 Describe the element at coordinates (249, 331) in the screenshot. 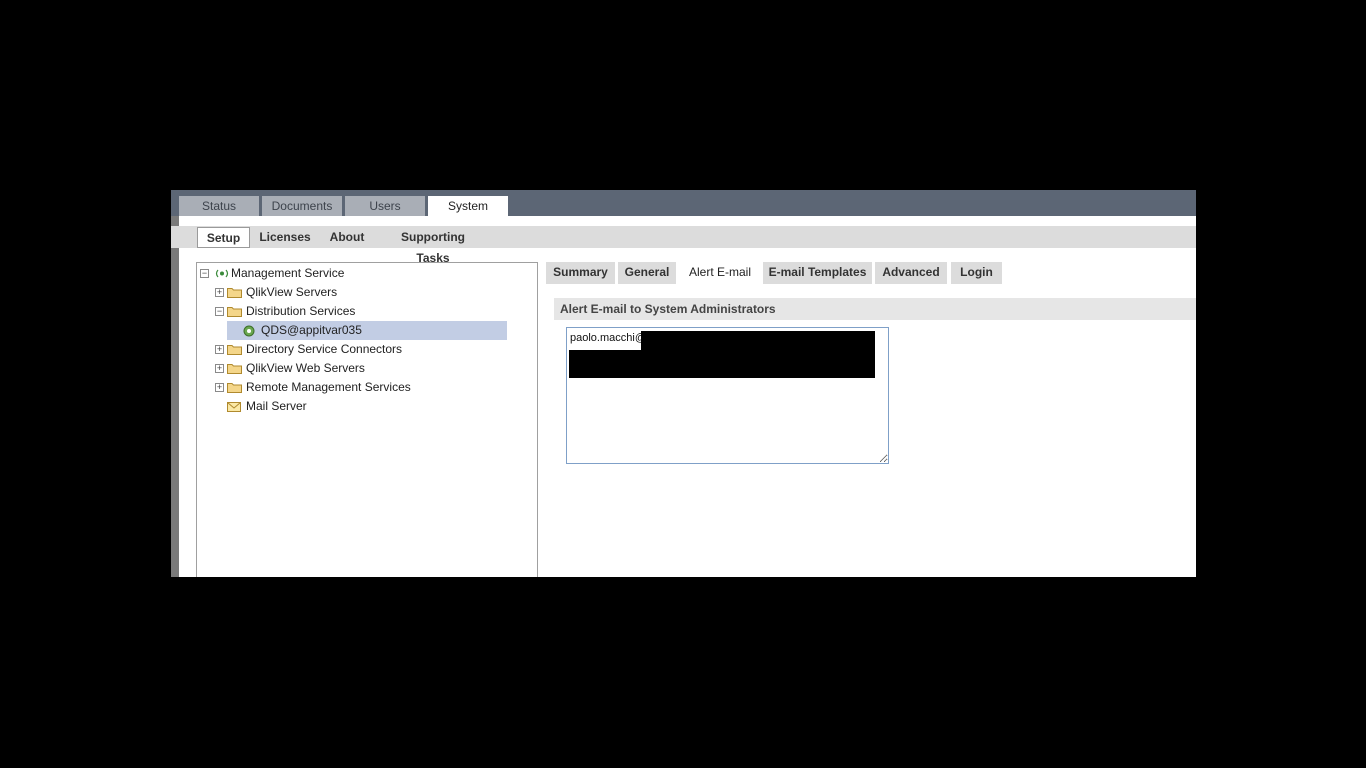

I see `gear-icon` at that location.